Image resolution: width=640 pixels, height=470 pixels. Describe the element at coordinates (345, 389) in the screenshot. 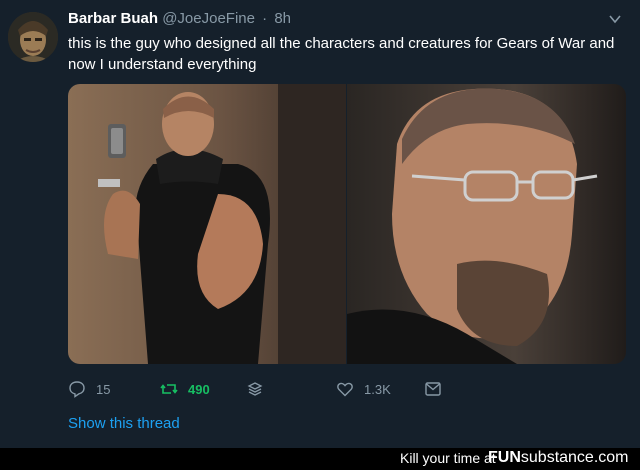

I see `like-icon` at that location.